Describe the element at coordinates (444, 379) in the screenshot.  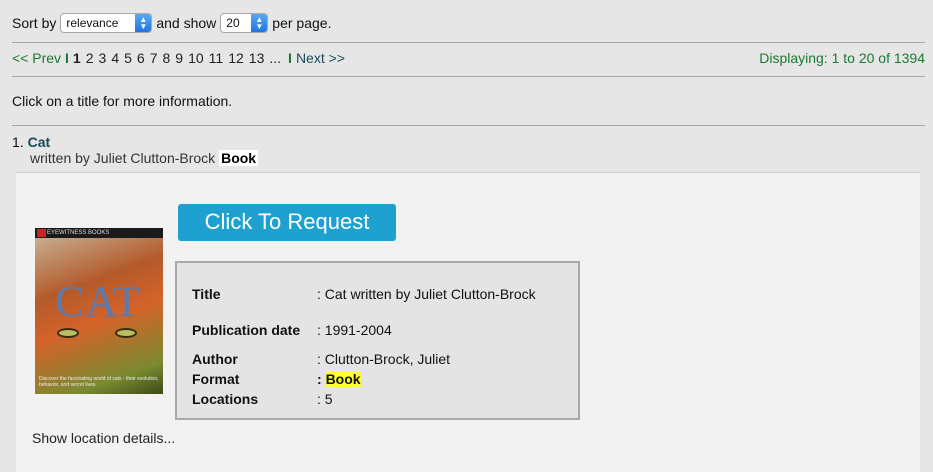
I see `detail-value: : Book` at that location.